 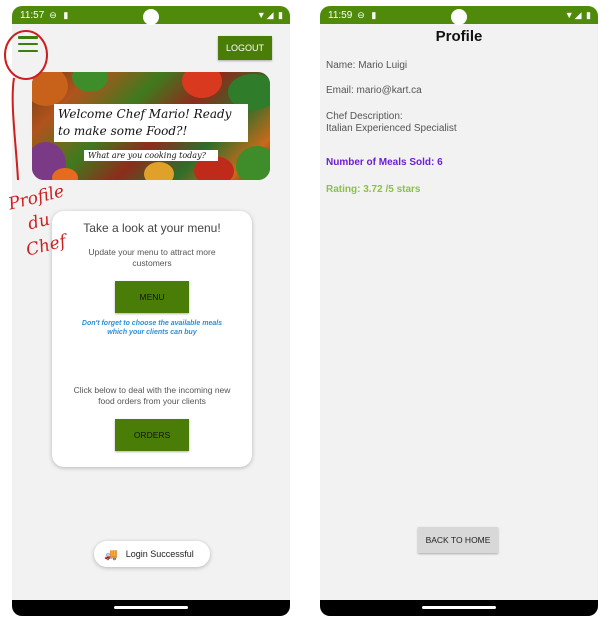 I want to click on toast-text: Login Successful, so click(x=159, y=554).